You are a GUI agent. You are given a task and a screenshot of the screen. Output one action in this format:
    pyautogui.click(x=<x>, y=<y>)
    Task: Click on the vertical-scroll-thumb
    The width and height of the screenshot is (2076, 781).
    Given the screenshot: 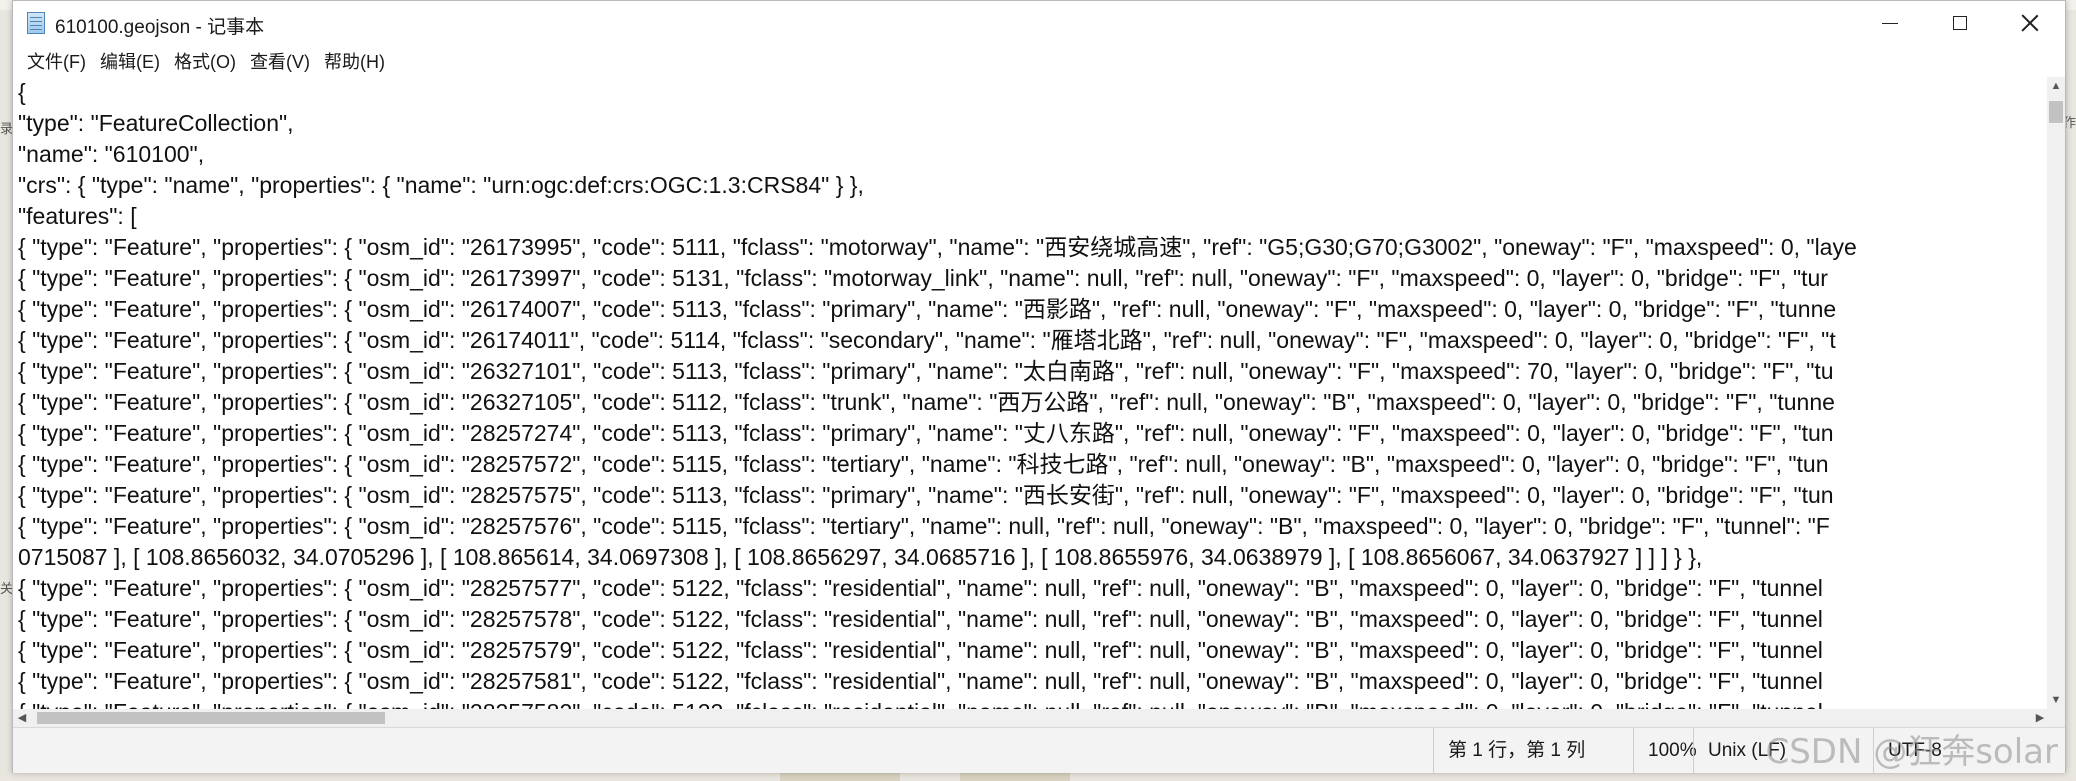 What is the action you would take?
    pyautogui.click(x=2056, y=112)
    